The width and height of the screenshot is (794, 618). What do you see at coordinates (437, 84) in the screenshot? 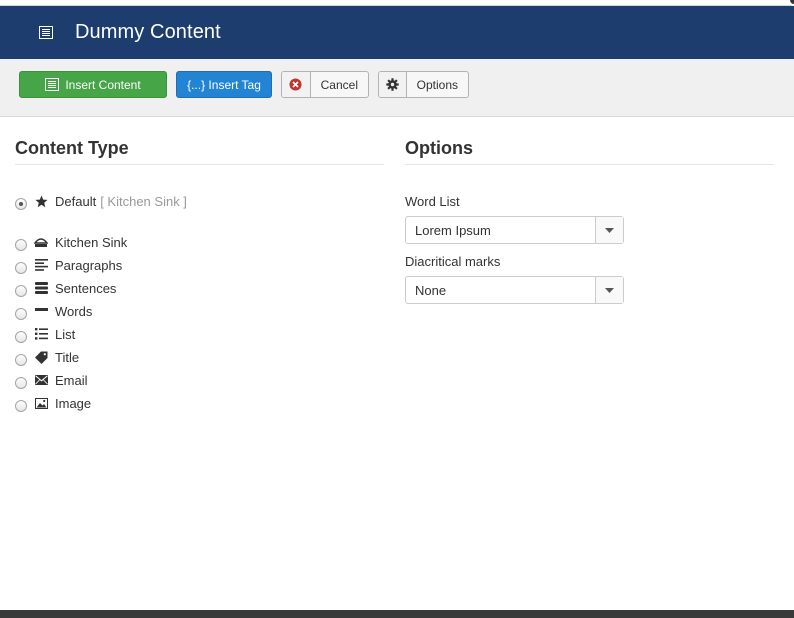
I see `options-label: Options` at bounding box center [437, 84].